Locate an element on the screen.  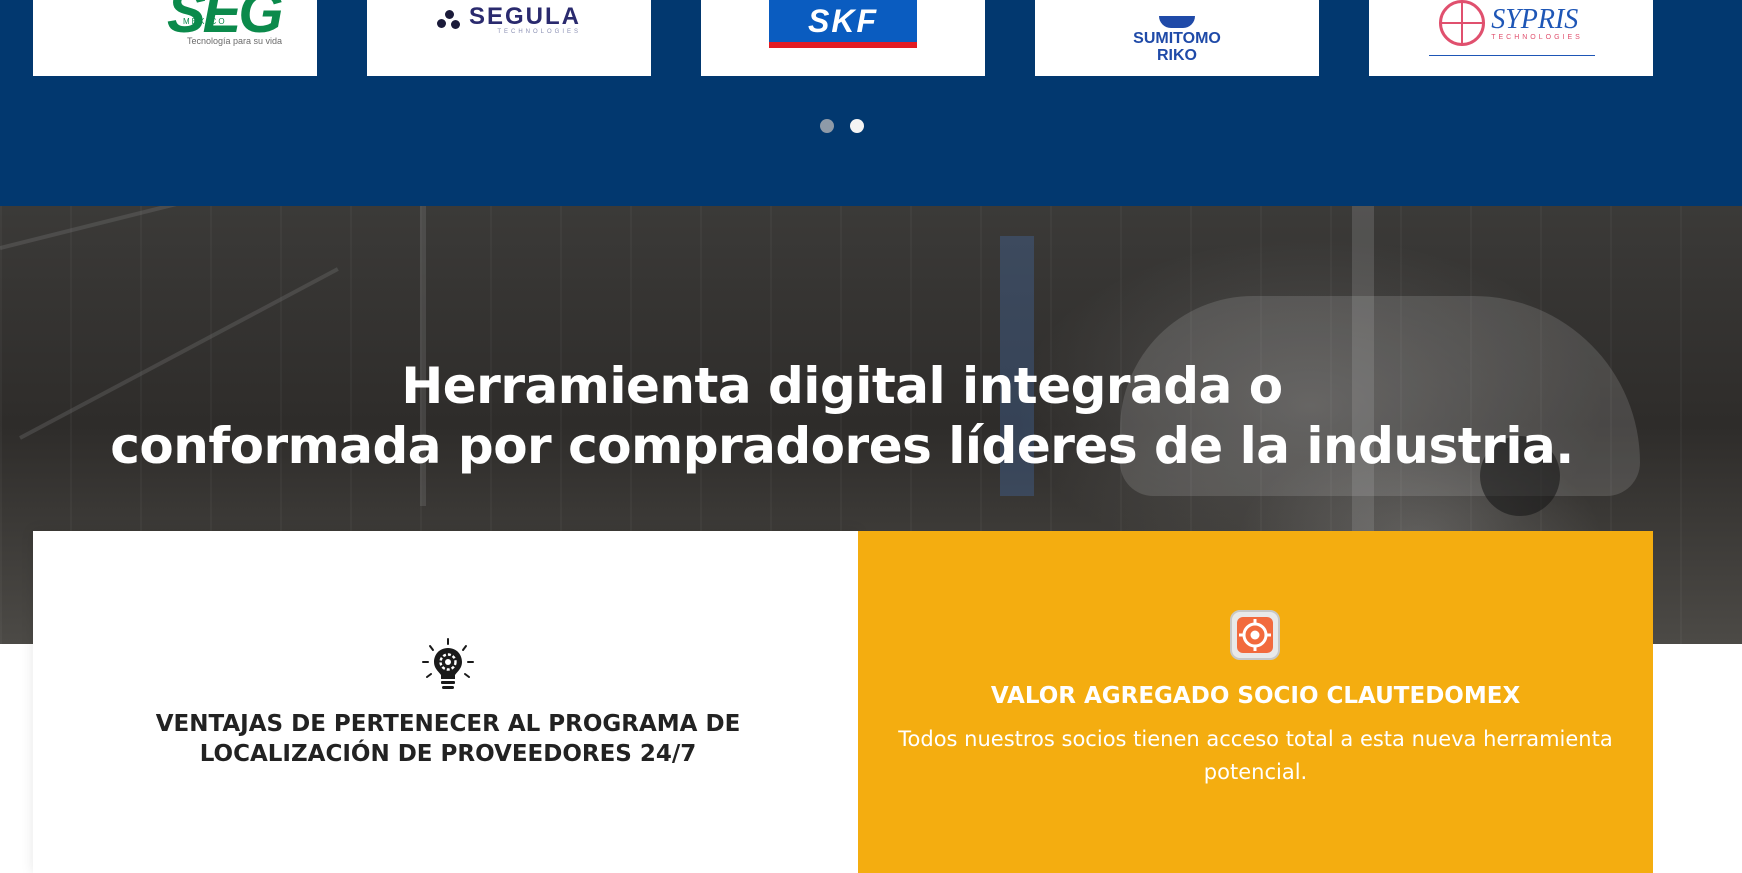
benefits-title-line-2: LOCALIZACIÓN DE PROVEEDORES 24/7 is located at coordinates (448, 754).